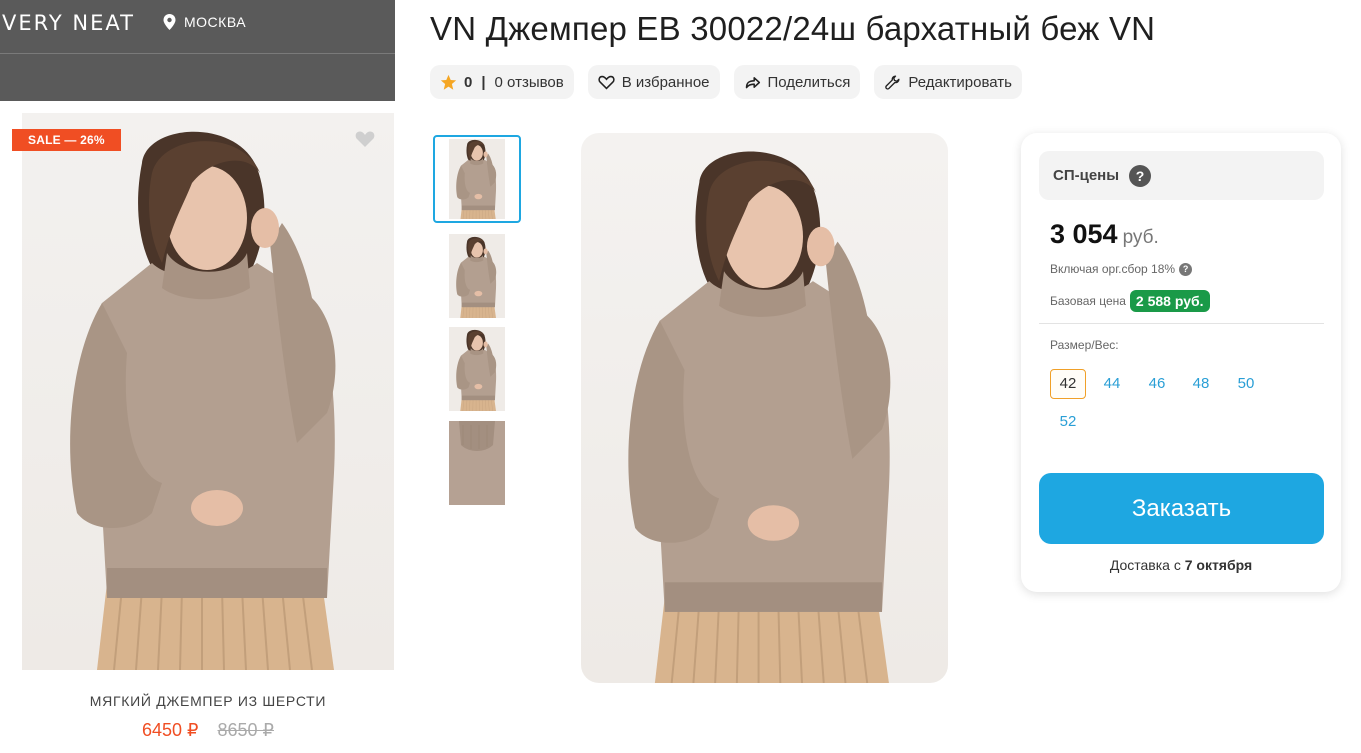  I want to click on favorite-button: В избранное, so click(653, 82).